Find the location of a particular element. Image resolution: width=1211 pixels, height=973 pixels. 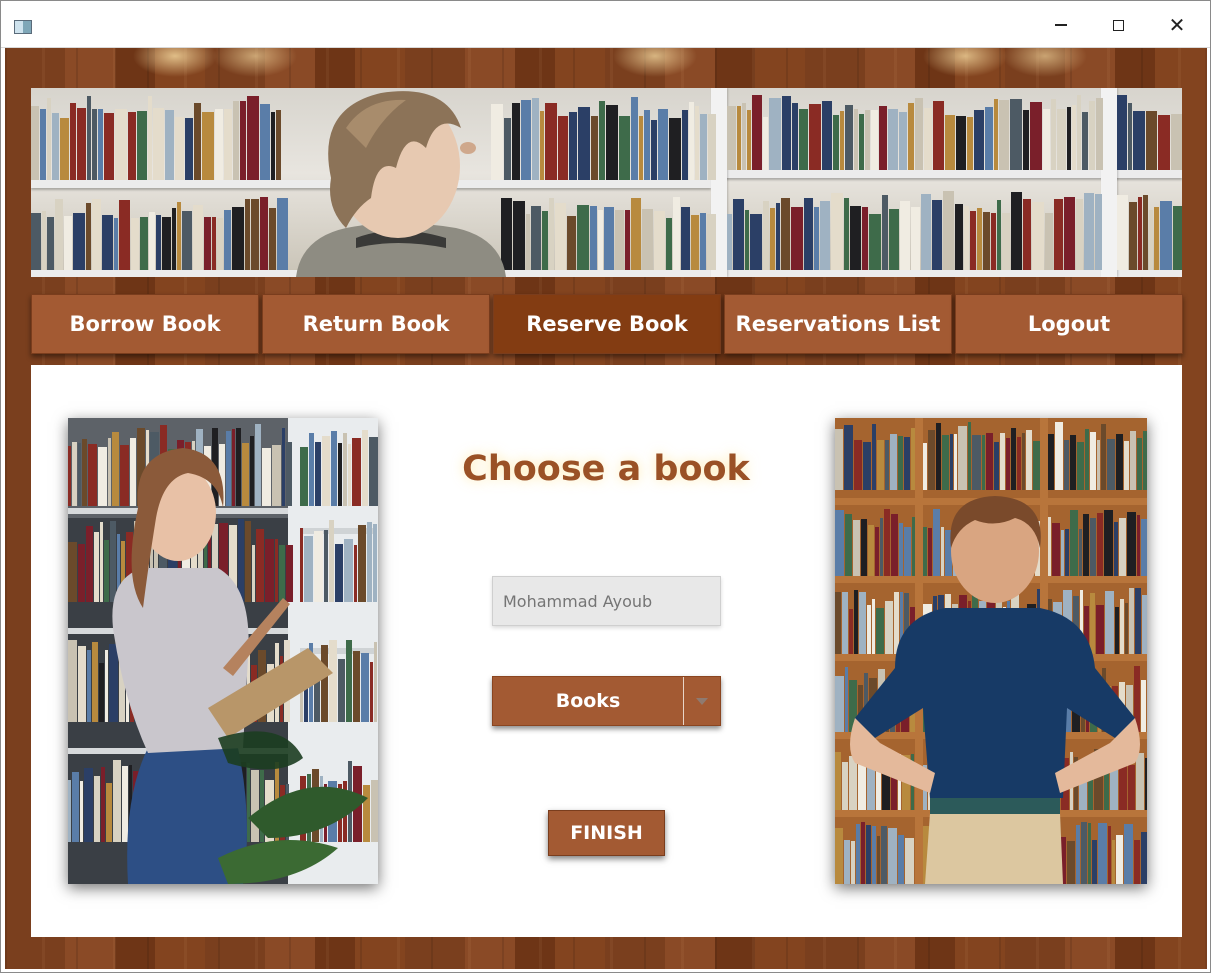

book-select: Books is located at coordinates (606, 701).